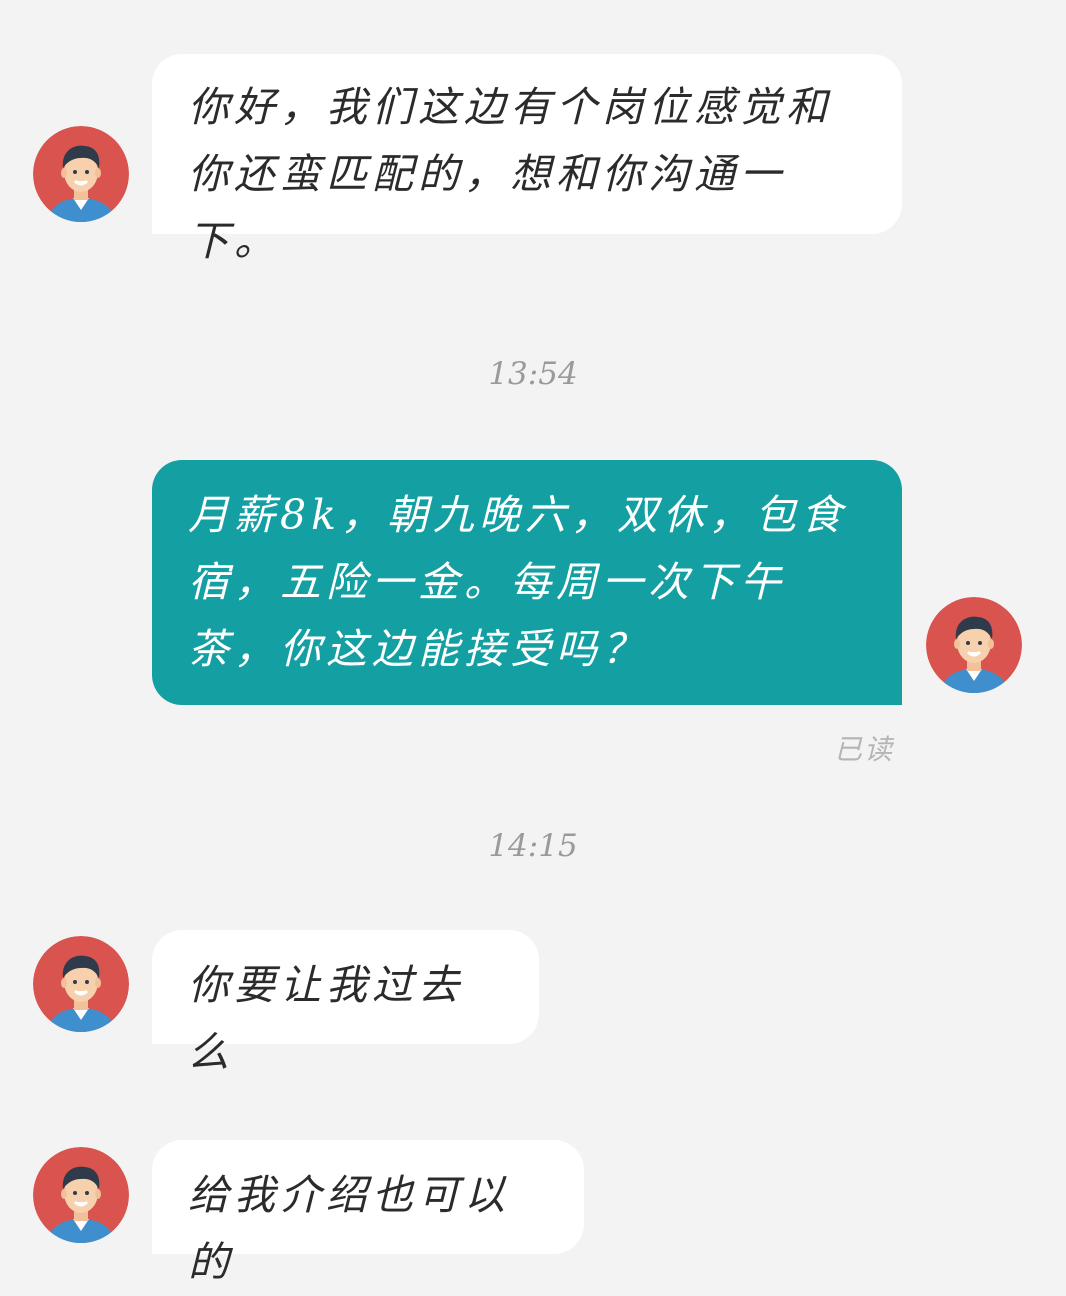 Image resolution: width=1066 pixels, height=1296 pixels. Describe the element at coordinates (863, 749) in the screenshot. I see `read-status: 已读` at that location.